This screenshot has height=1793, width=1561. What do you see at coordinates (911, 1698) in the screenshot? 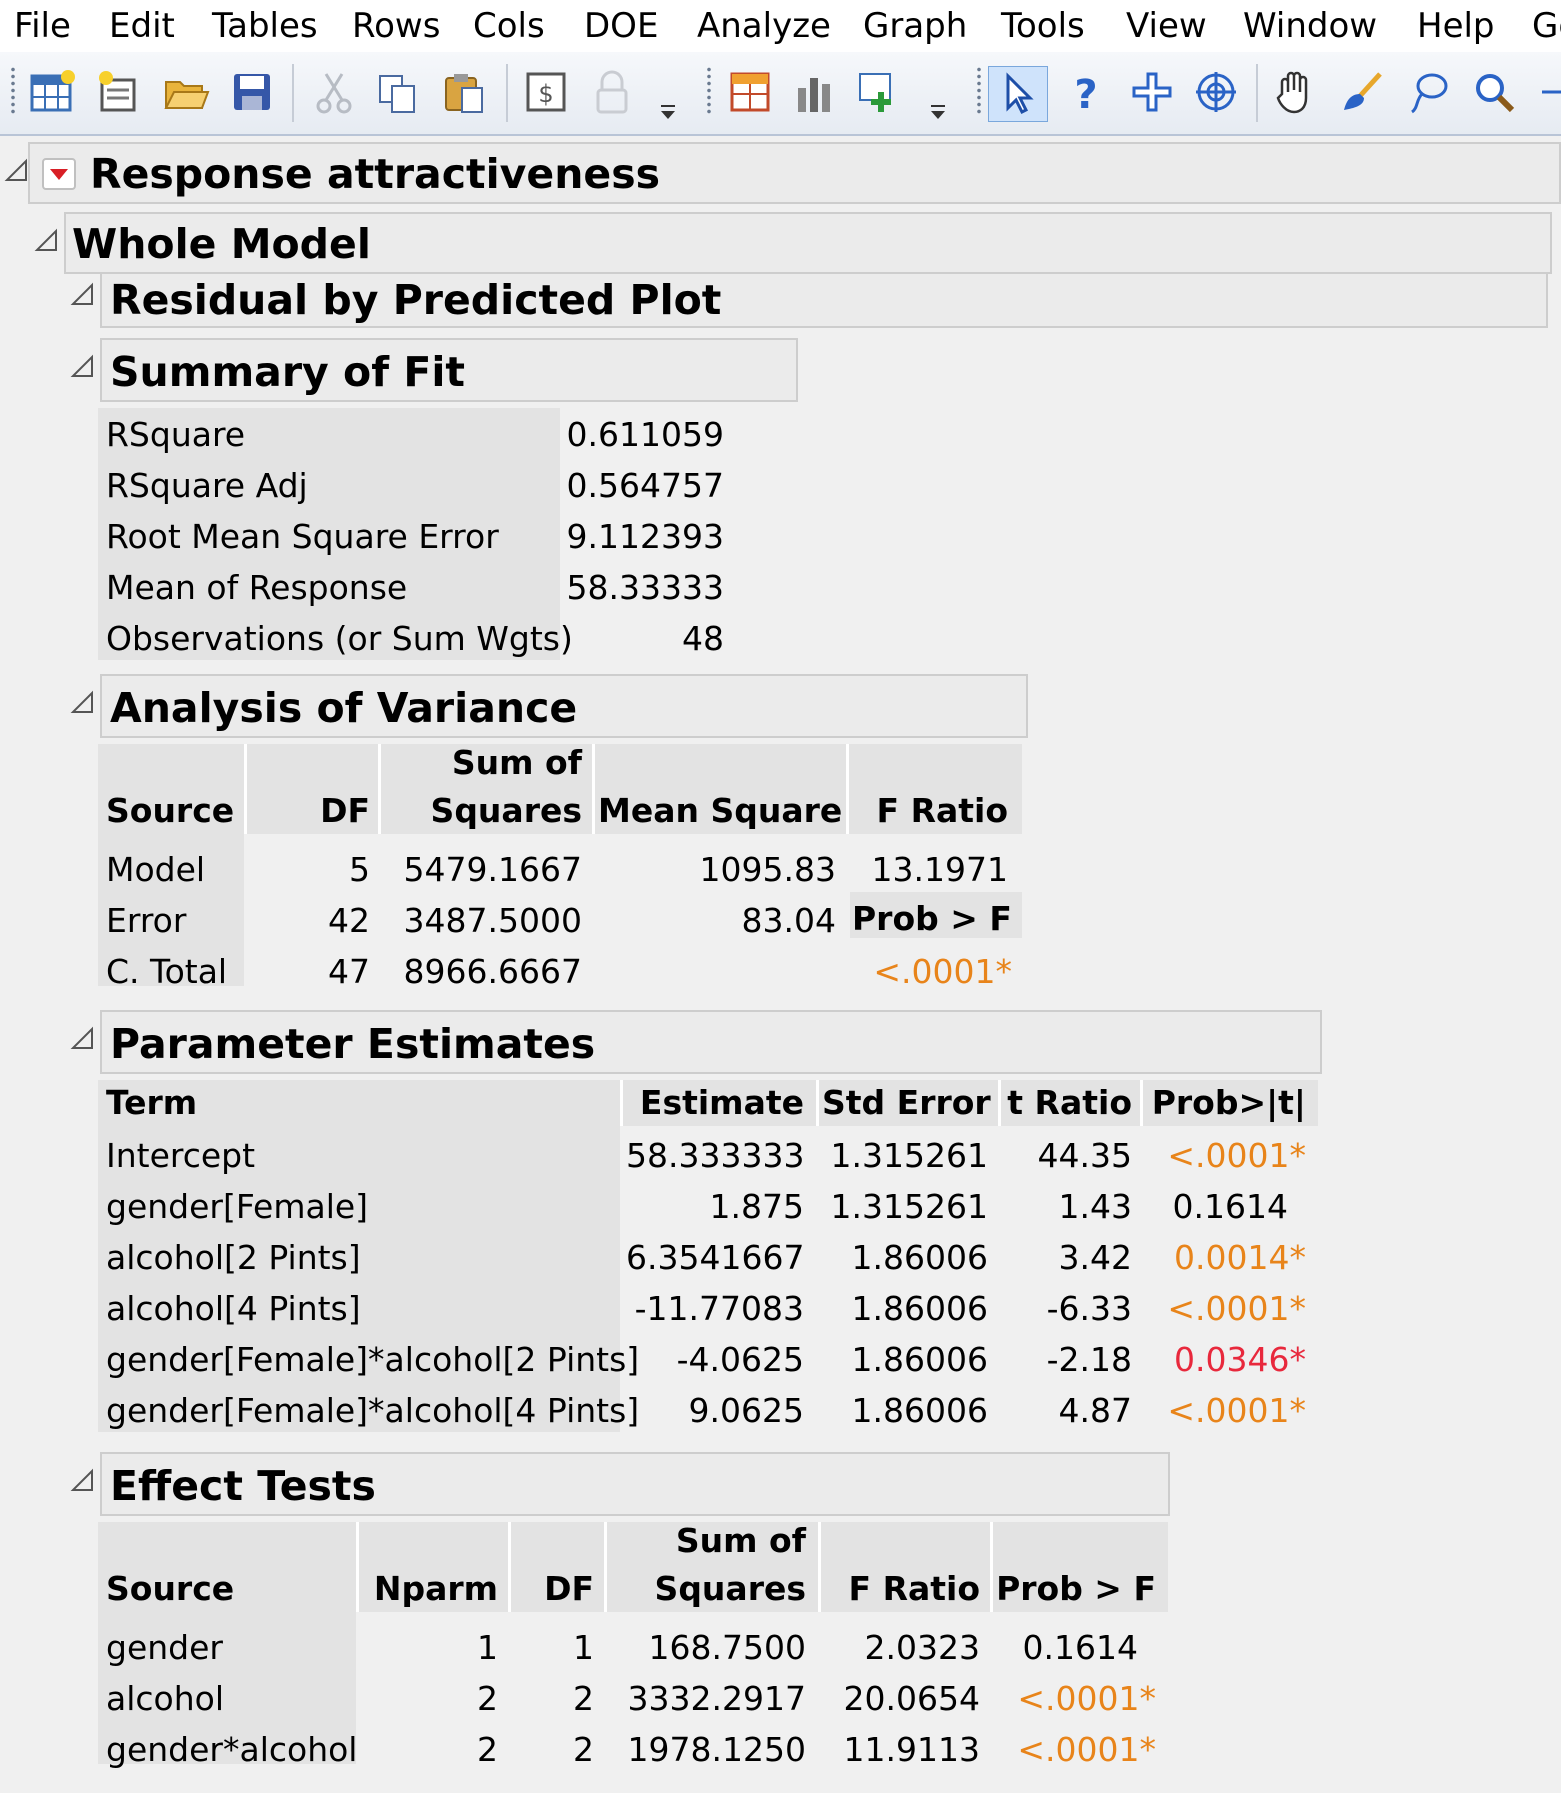
I see `effects-f-ratio: 20.0654` at bounding box center [911, 1698].